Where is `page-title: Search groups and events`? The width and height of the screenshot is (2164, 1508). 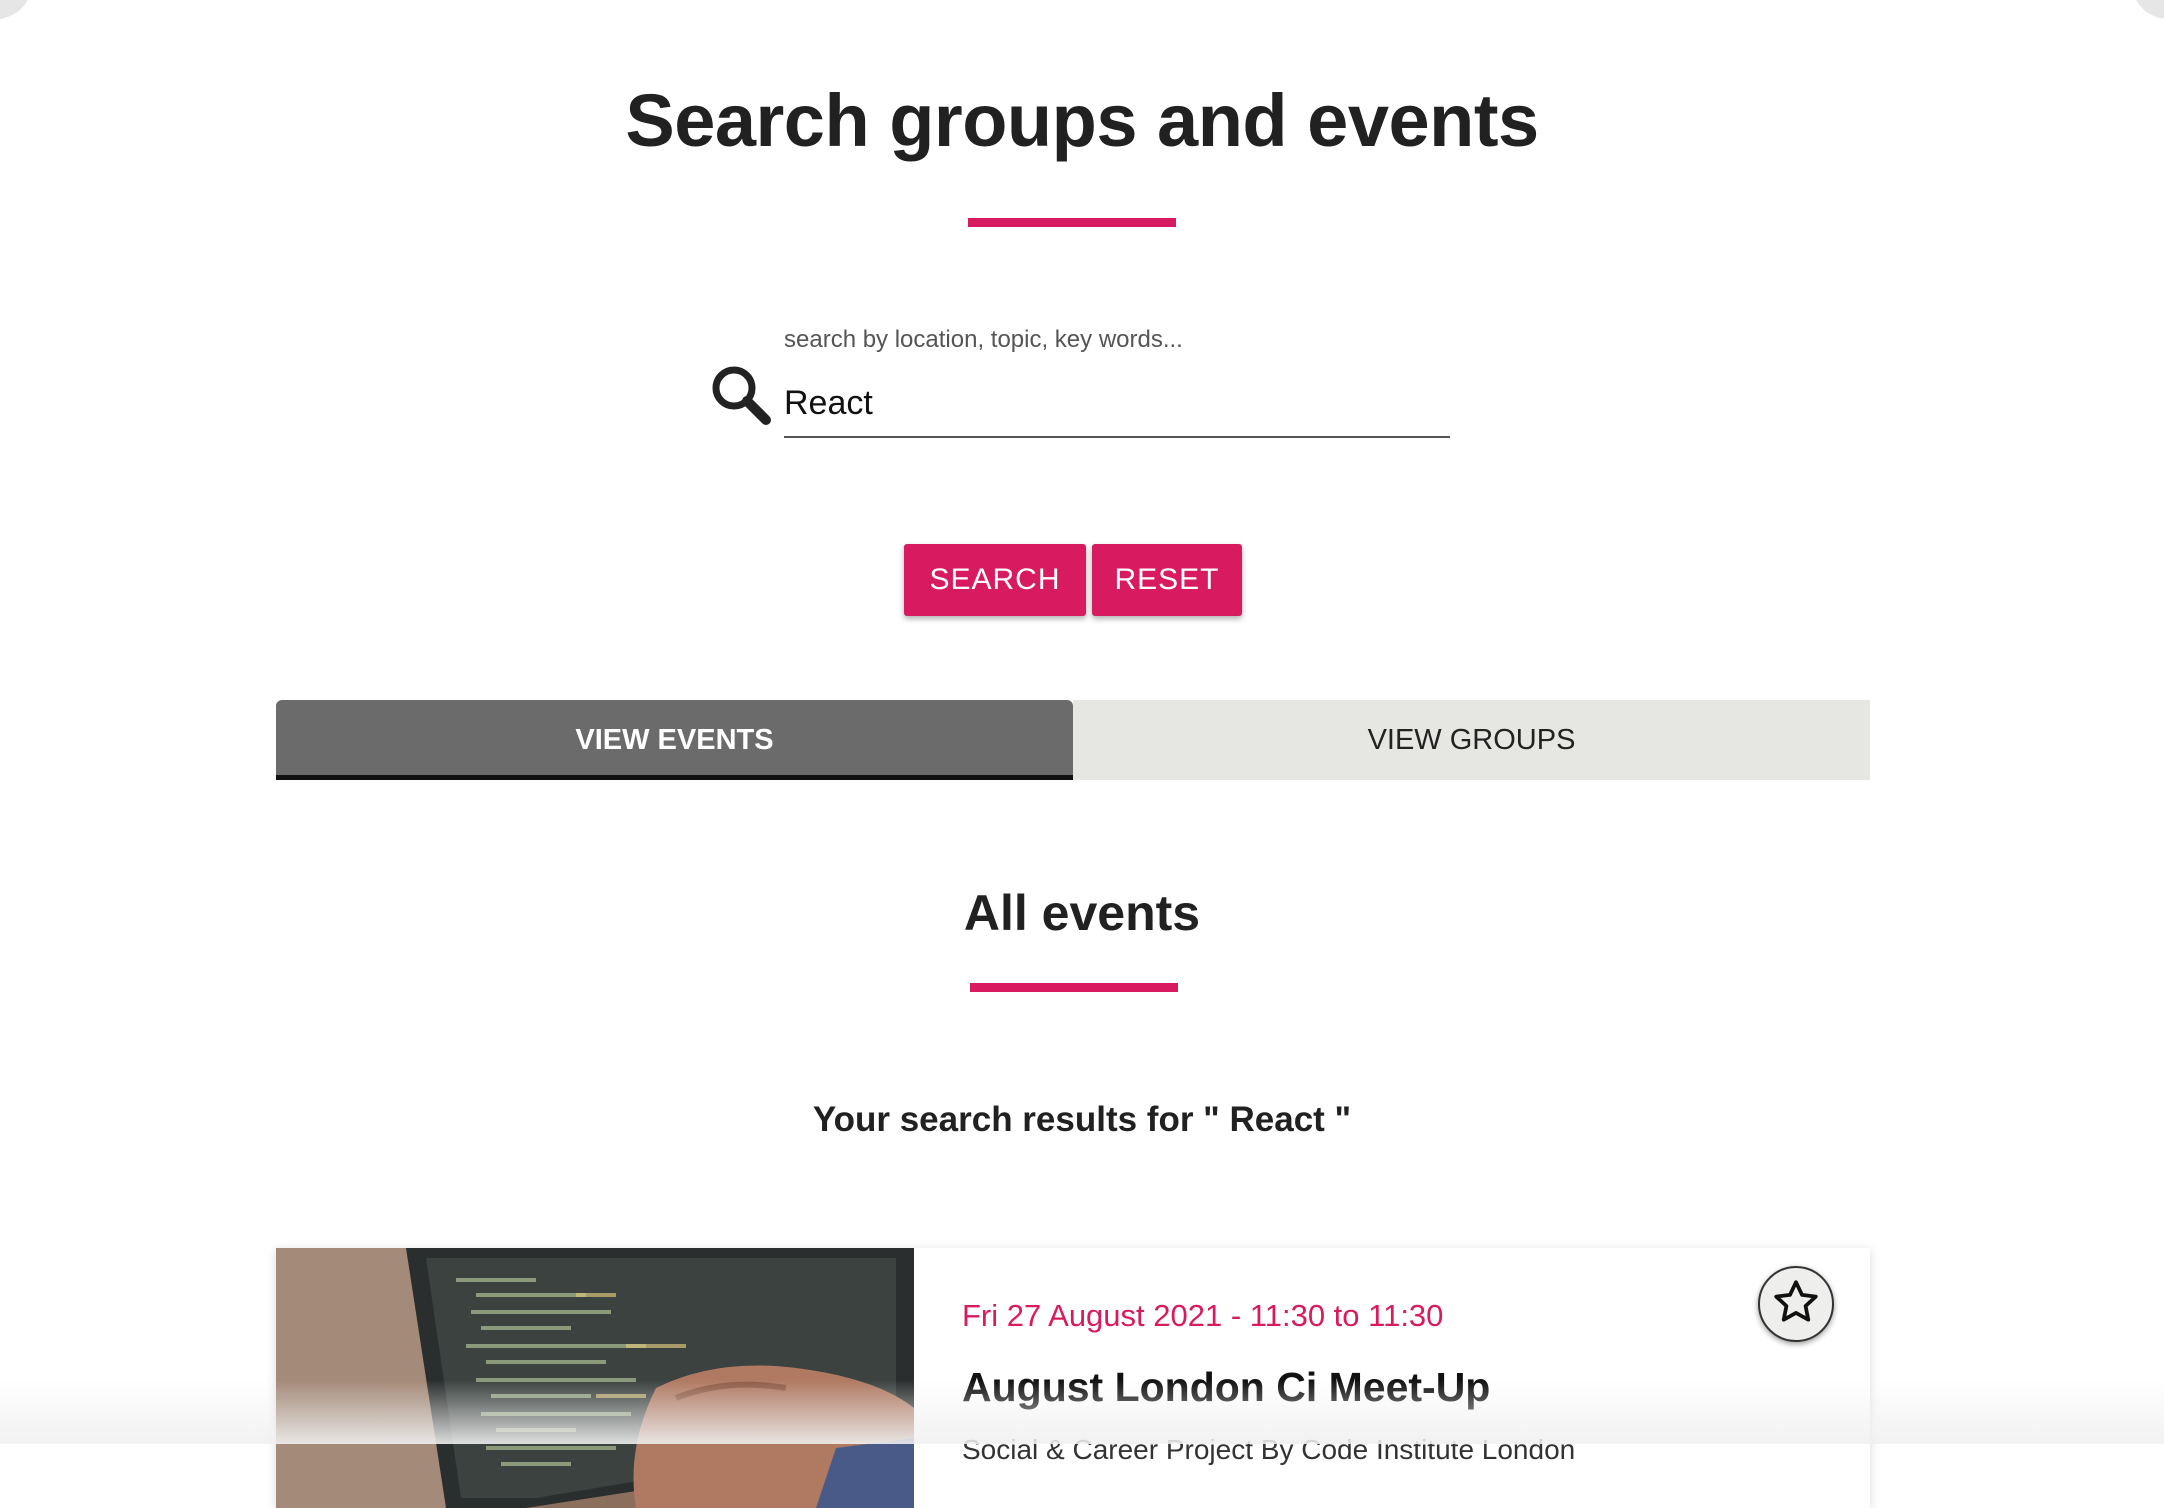
page-title: Search groups and events is located at coordinates (1082, 120).